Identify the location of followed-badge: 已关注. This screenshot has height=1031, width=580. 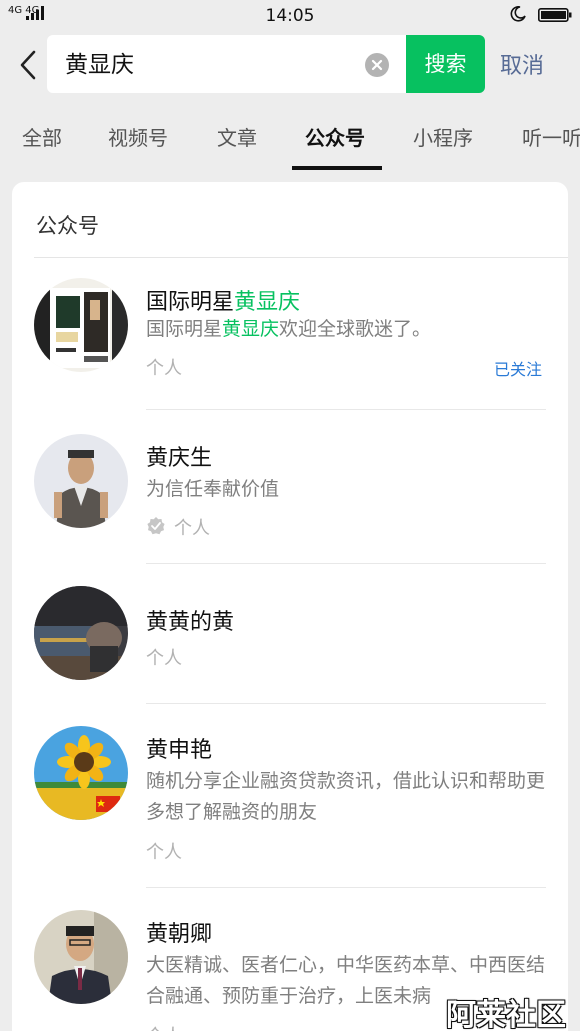
(518, 369).